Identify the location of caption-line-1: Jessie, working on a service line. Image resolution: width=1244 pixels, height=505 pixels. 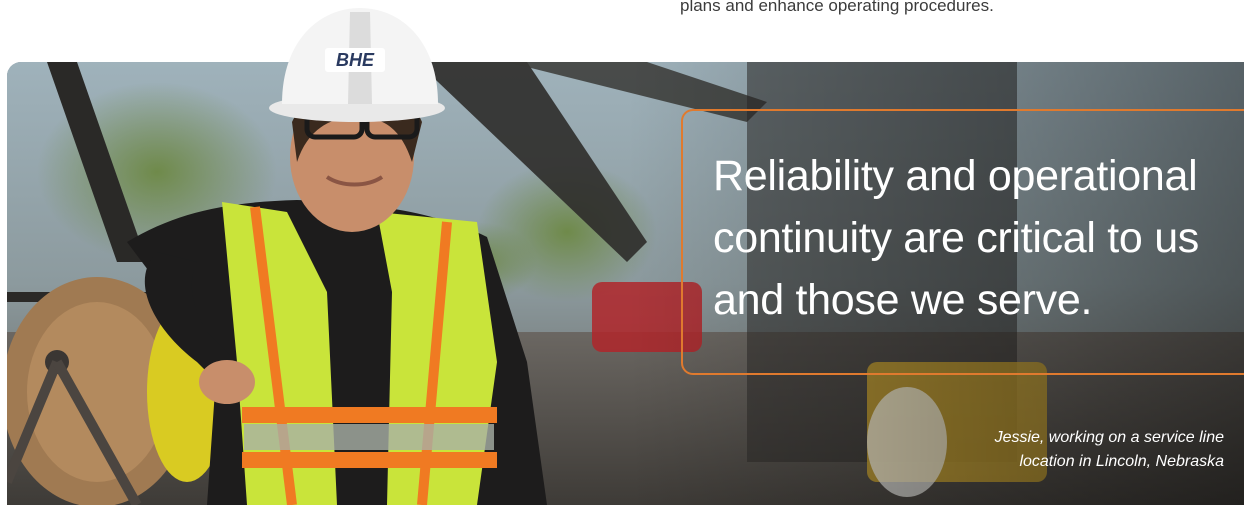
(1109, 437).